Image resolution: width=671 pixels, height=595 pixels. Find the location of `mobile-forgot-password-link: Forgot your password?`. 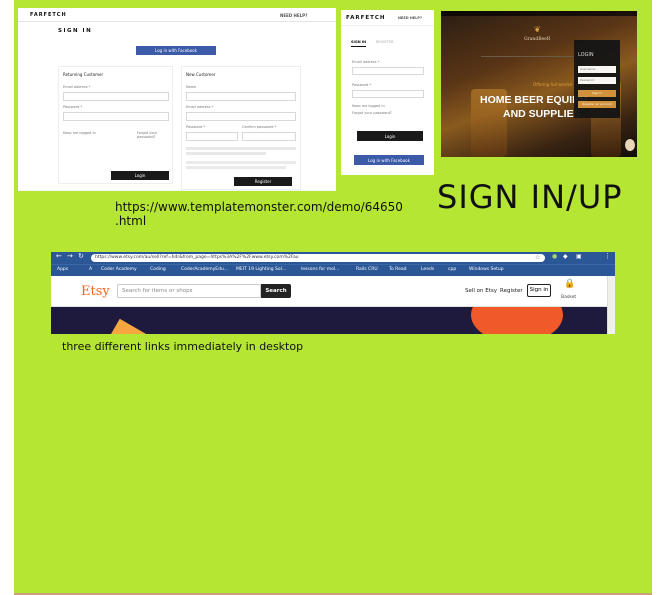

mobile-forgot-password-link: Forgot your password? is located at coordinates (372, 113).